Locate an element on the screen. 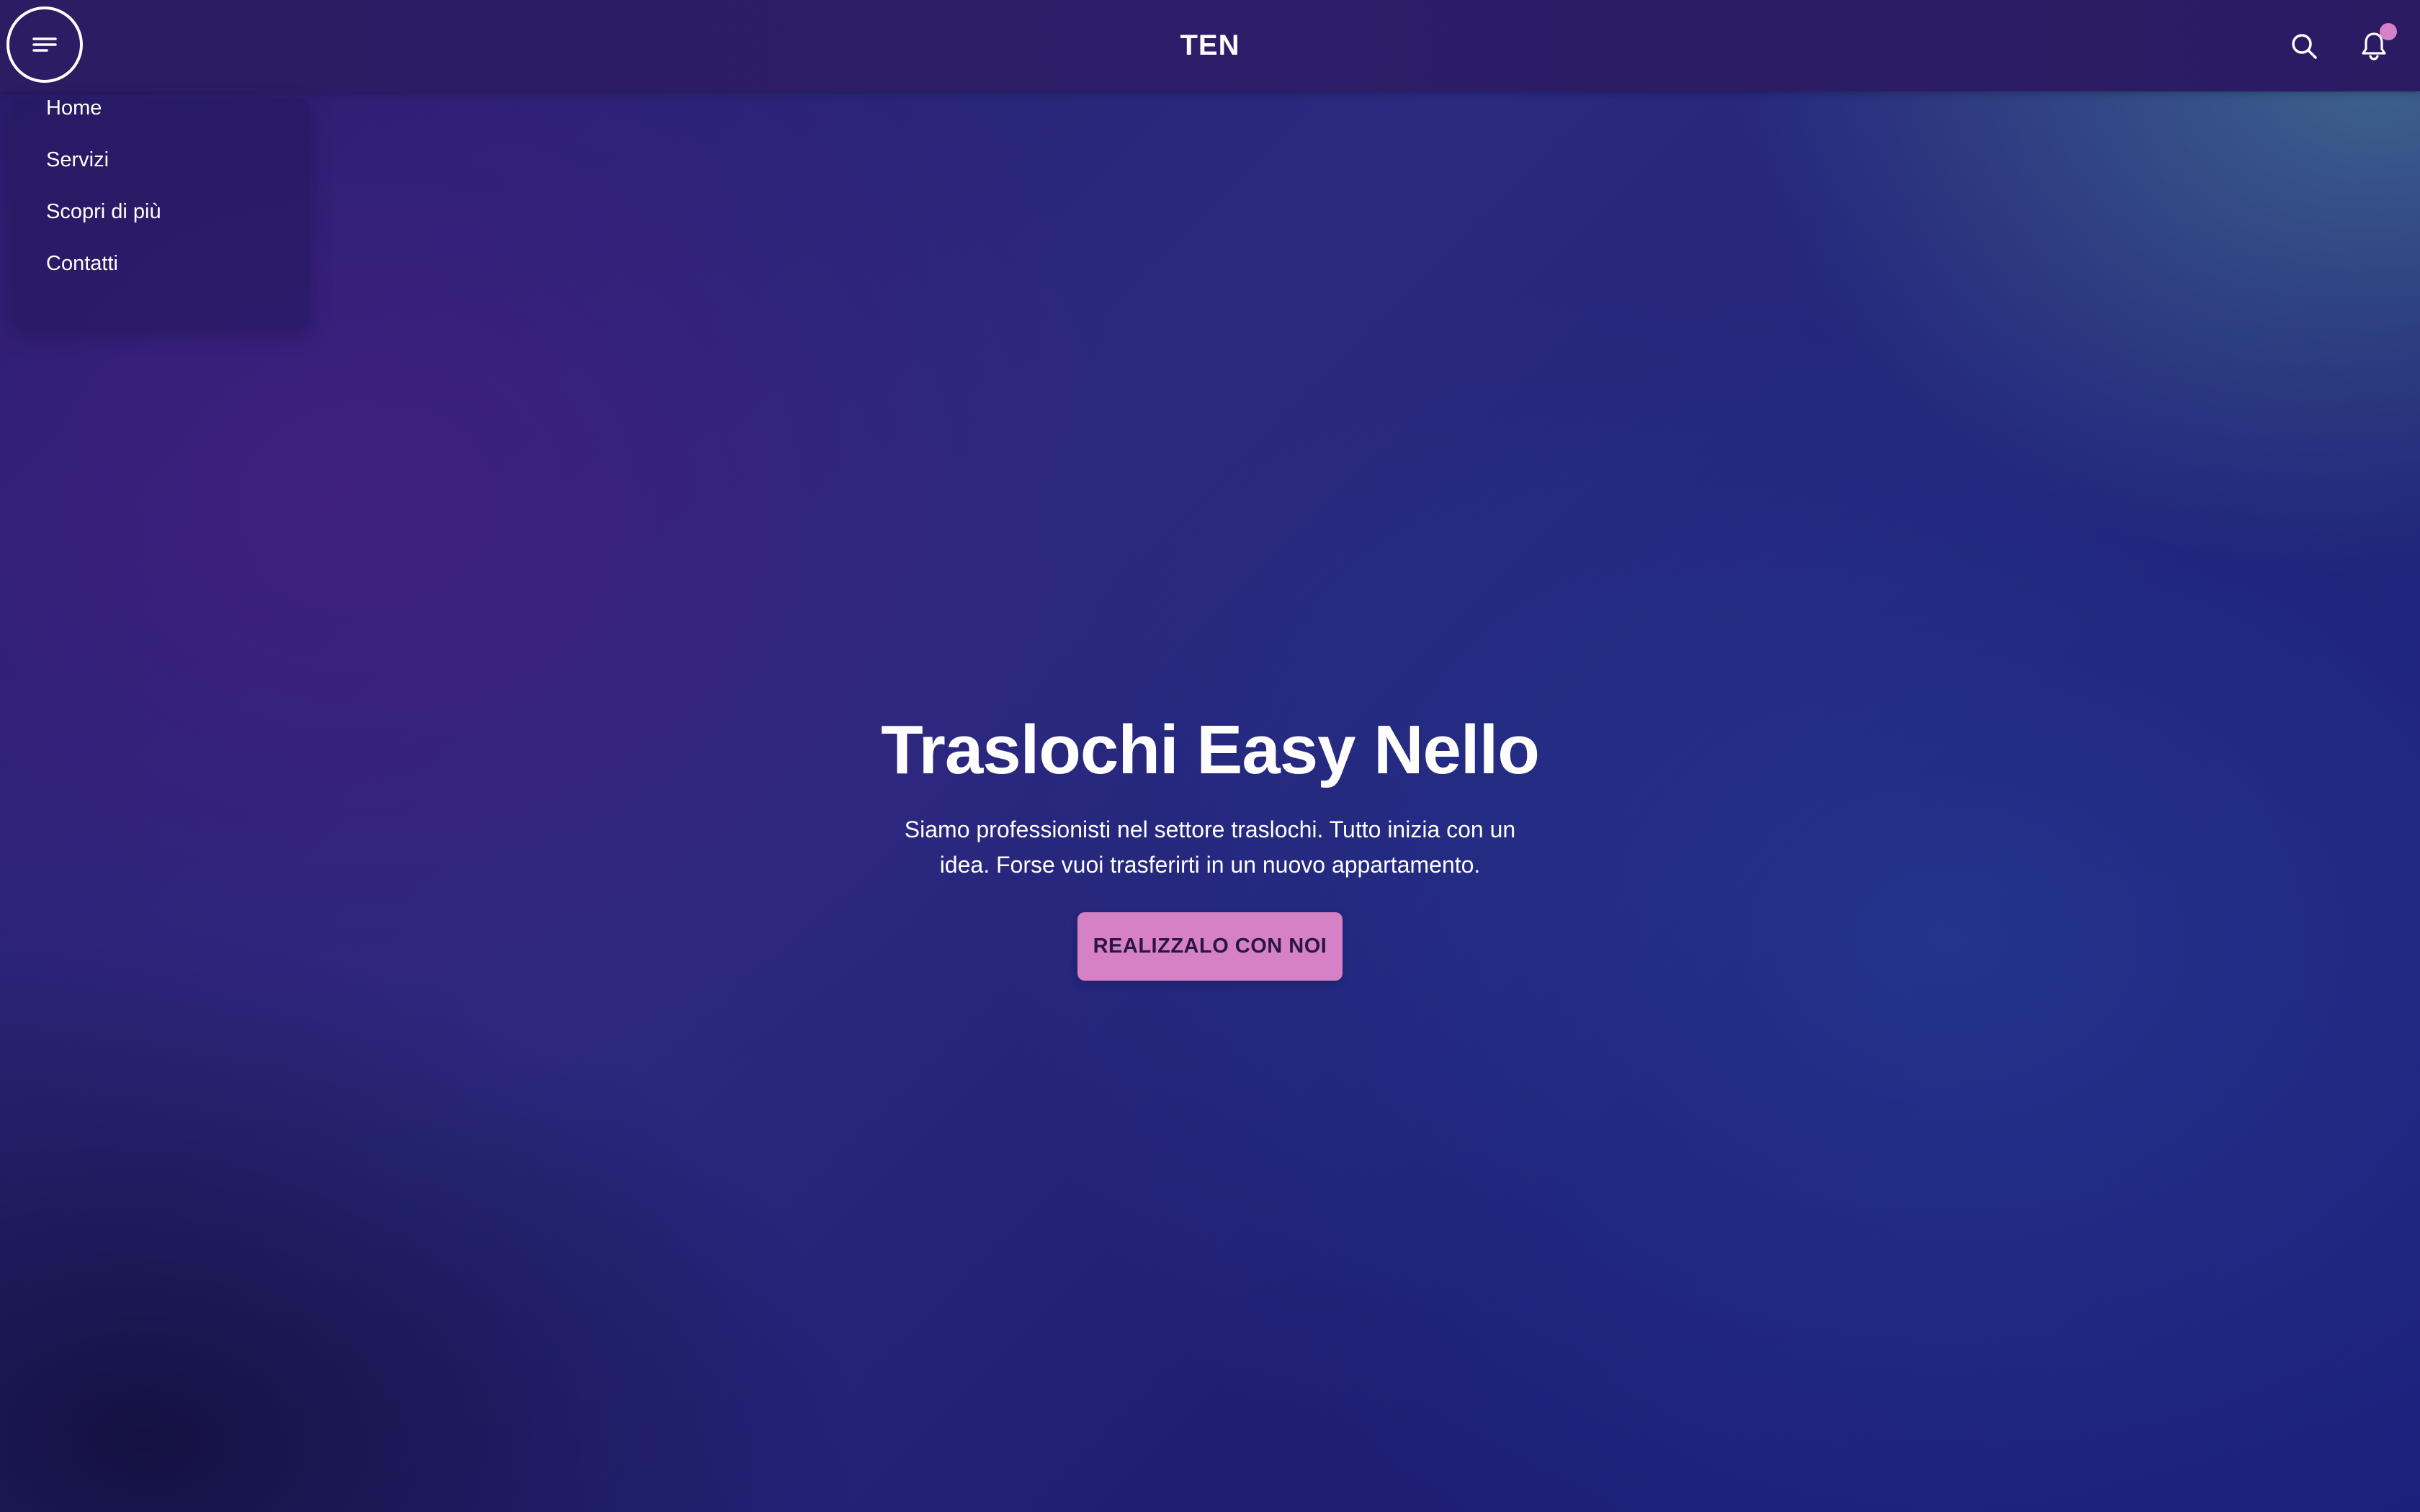  menu-icon is located at coordinates (44, 44).